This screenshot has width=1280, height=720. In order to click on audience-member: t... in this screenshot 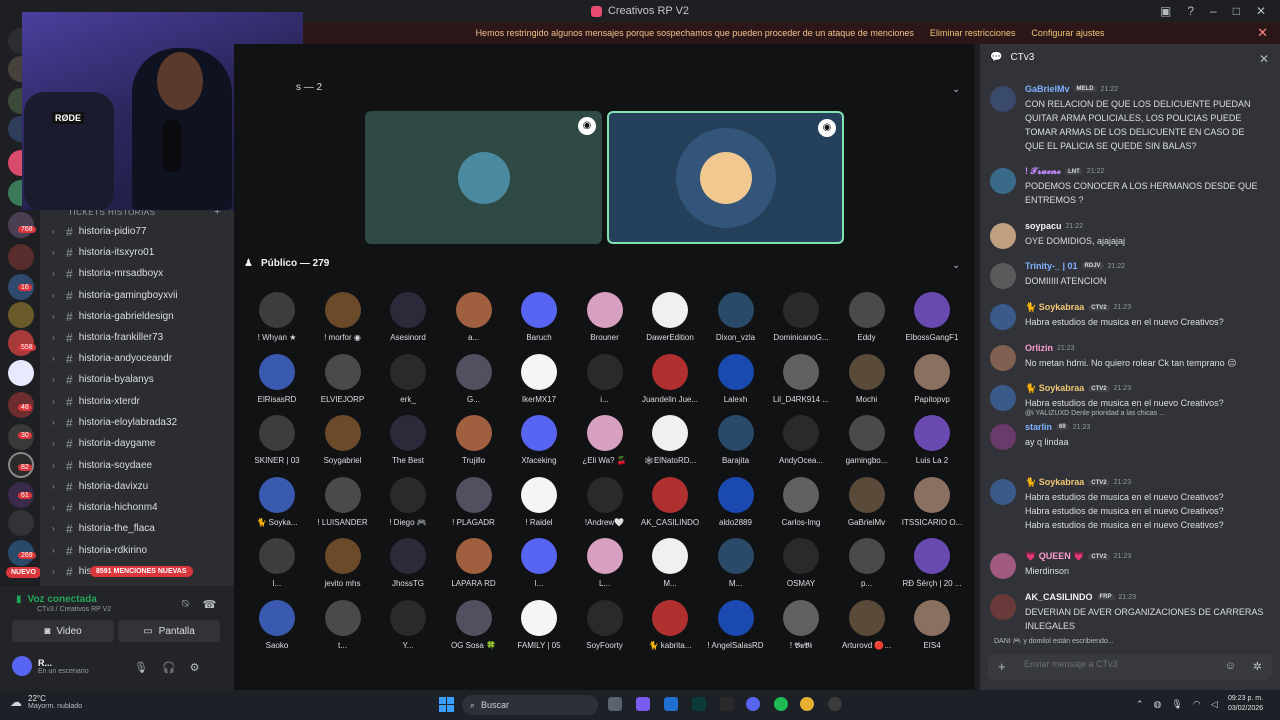, I will do `click(343, 626)`.